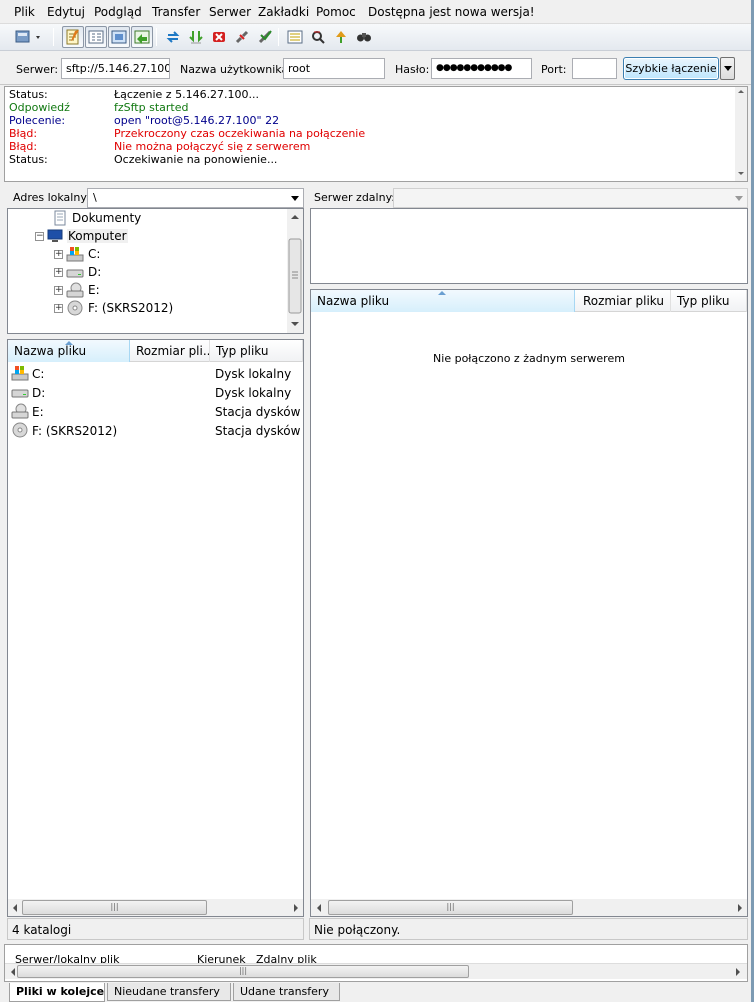  I want to click on drive-d-icon, so click(20, 393).